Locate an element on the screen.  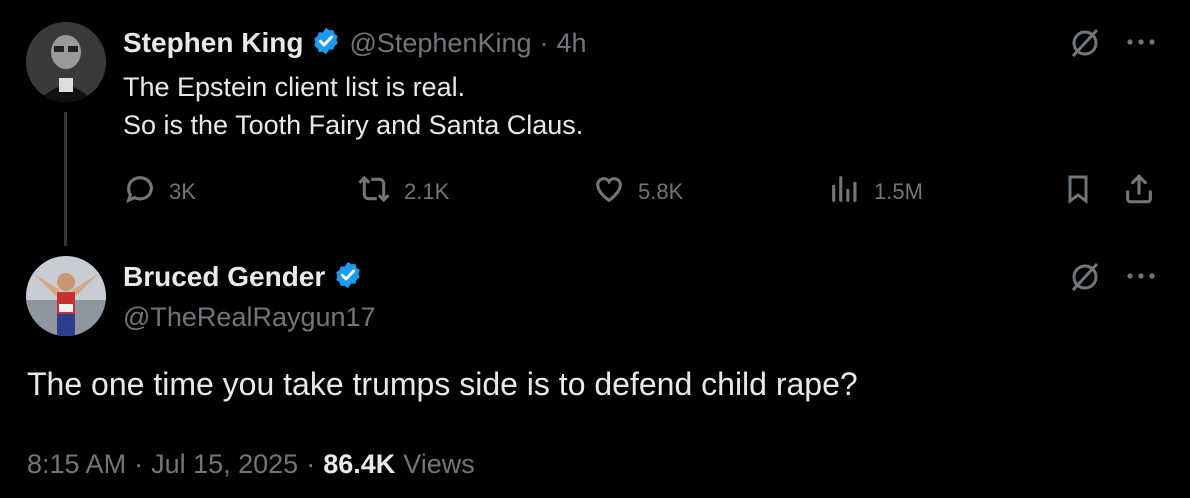
views-icon is located at coordinates (845, 192).